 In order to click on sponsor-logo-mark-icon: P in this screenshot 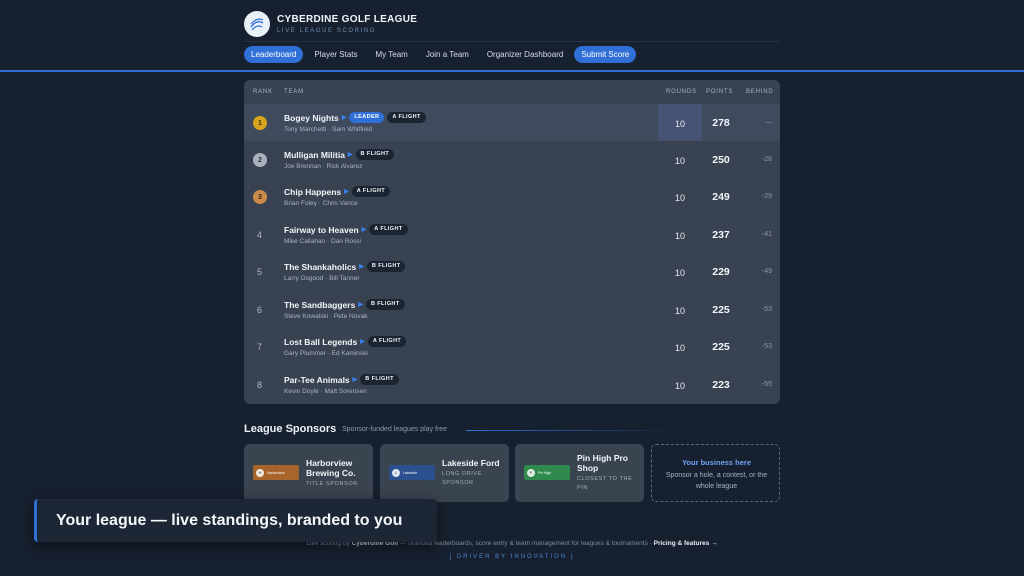, I will do `click(531, 472)`.